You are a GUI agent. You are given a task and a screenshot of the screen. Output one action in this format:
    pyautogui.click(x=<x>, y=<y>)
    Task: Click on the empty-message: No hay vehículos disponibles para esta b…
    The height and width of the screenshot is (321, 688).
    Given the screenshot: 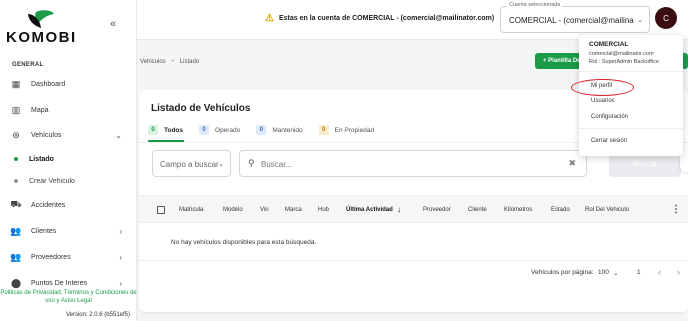 What is the action you would take?
    pyautogui.click(x=244, y=242)
    